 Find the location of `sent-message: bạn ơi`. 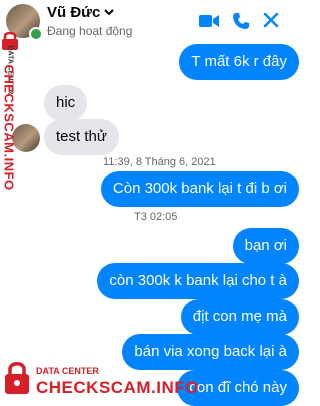

sent-message: bạn ơi is located at coordinates (265, 246).